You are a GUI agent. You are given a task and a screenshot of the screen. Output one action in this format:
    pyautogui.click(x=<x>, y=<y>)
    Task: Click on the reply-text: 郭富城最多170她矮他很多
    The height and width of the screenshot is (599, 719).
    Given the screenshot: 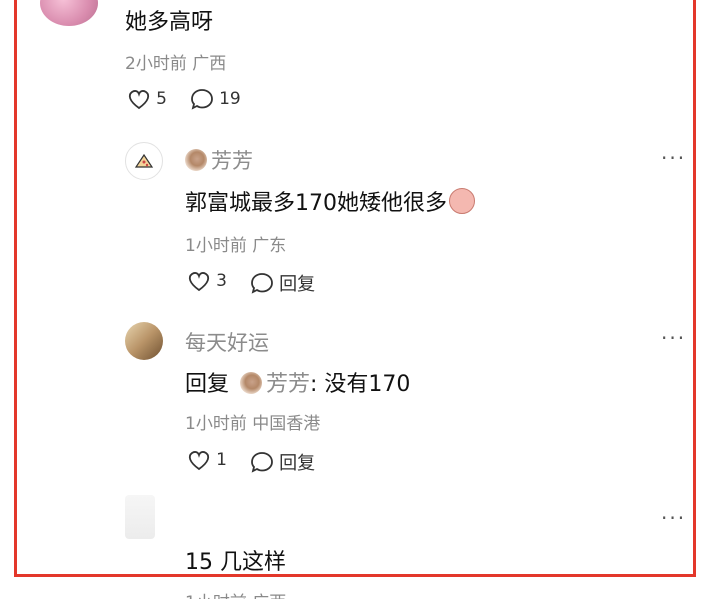 What is the action you would take?
    pyautogui.click(x=330, y=201)
    